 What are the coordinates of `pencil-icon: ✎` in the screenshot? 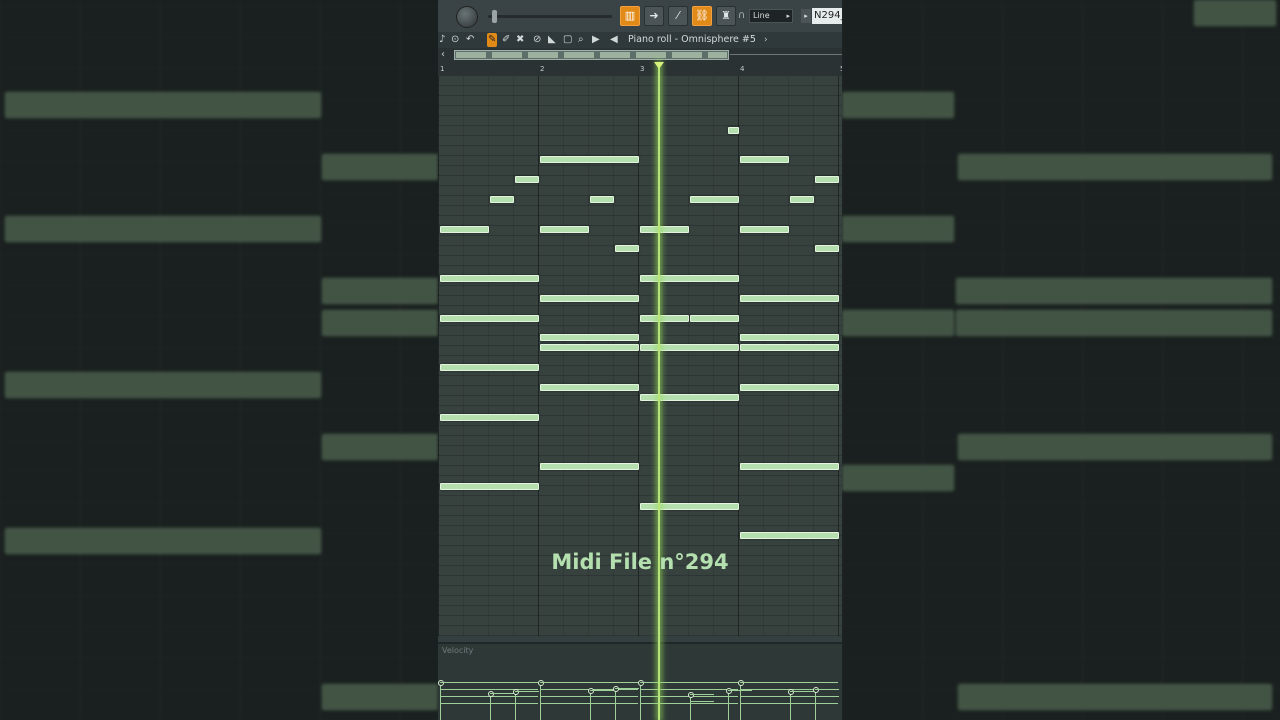 It's located at (492, 40).